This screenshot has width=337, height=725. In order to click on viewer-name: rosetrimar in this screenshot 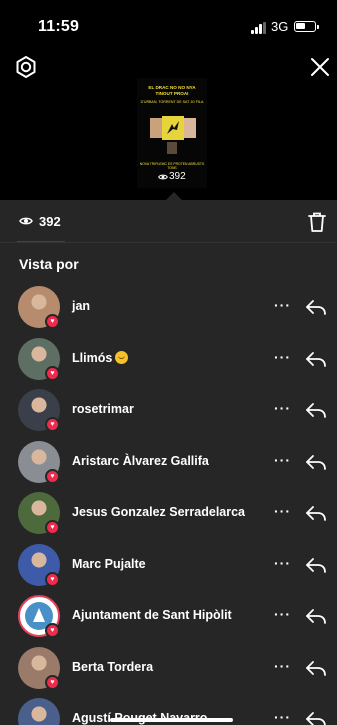, I will do `click(103, 409)`.